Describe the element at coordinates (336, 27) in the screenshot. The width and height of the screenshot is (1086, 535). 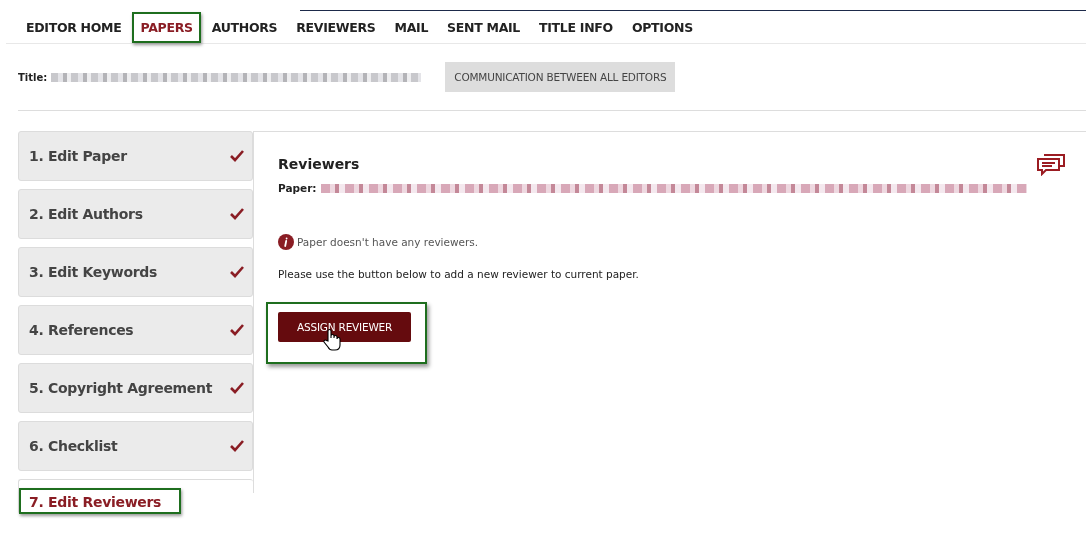
I see `nav-tab: REVIEWERS` at that location.